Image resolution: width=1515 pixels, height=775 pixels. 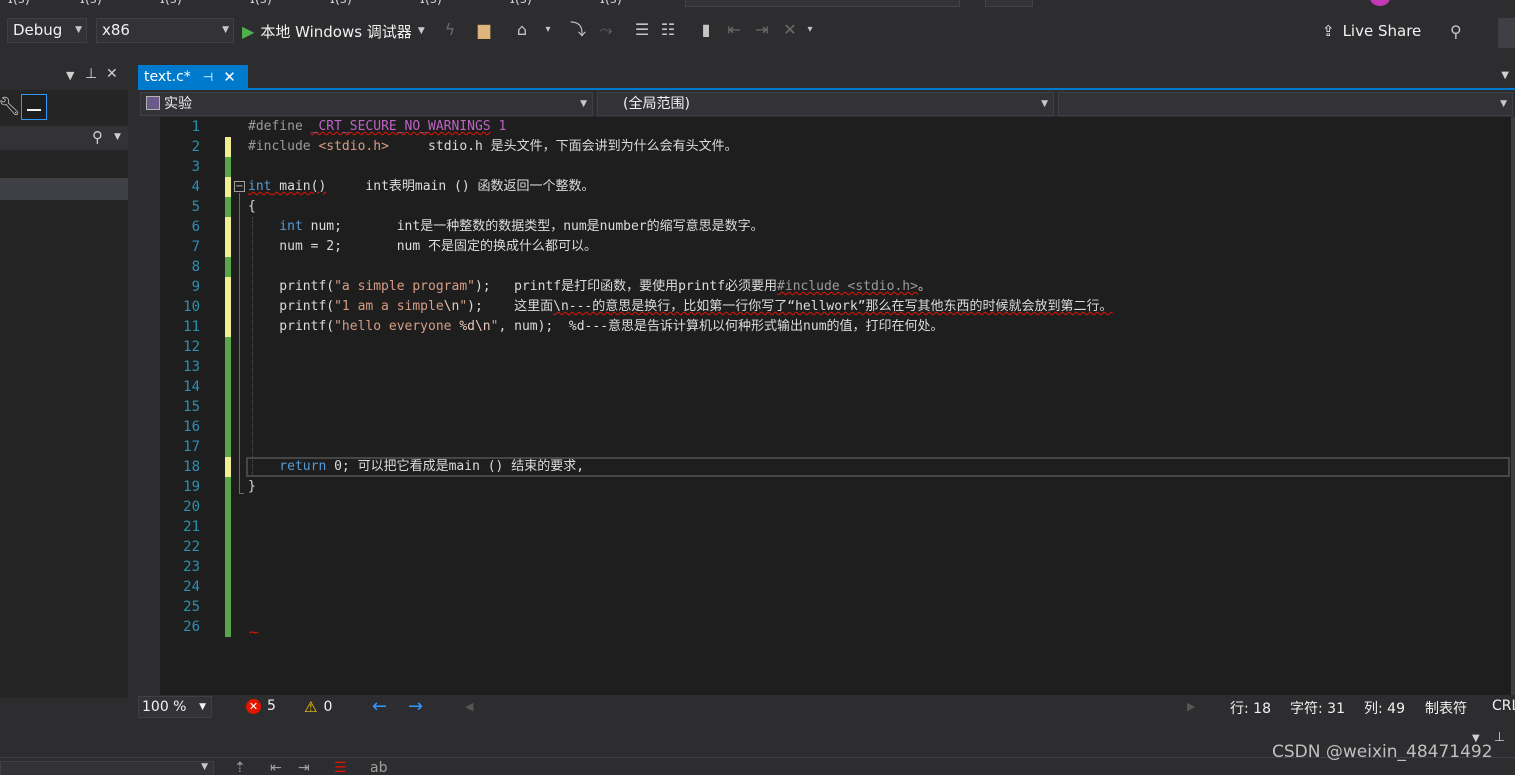 I want to click on comment-lines-icon: ☰, so click(x=642, y=30).